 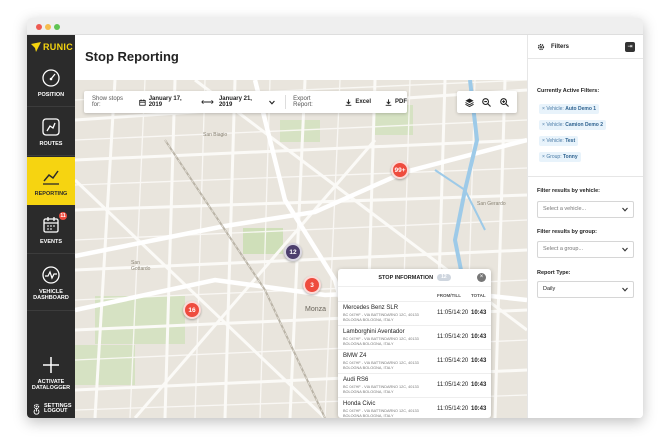 I want to click on plus-icon, so click(x=51, y=365).